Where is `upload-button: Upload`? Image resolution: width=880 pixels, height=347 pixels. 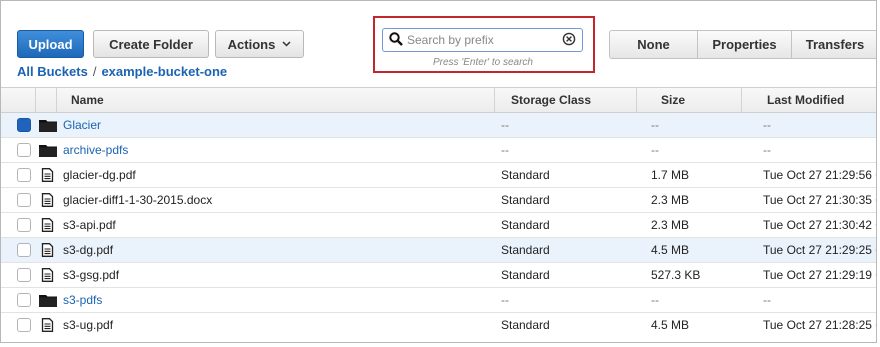
upload-button: Upload is located at coordinates (50, 44).